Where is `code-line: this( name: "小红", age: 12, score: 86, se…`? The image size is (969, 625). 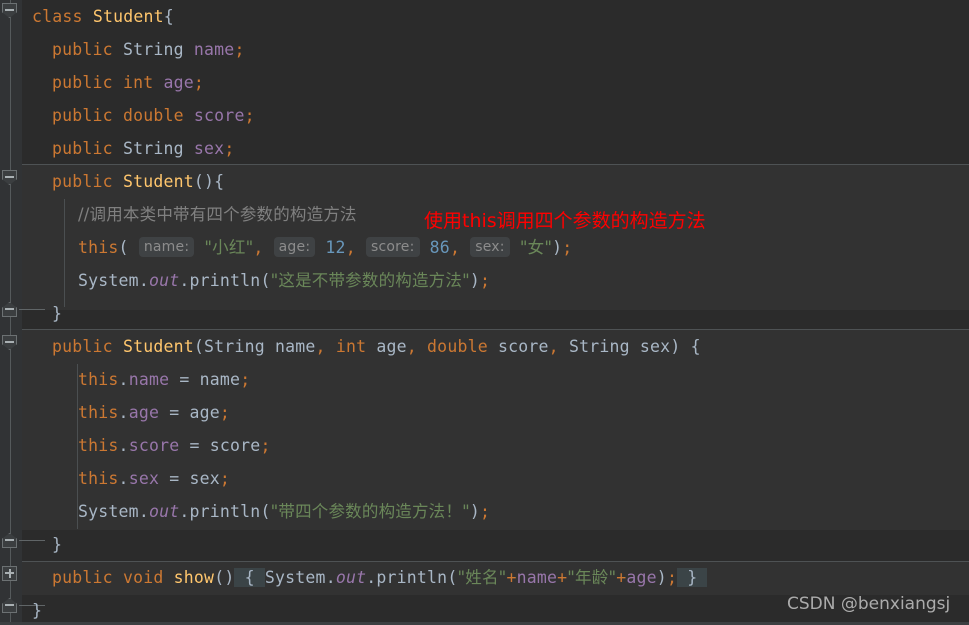 code-line: this( name: "小红", age: 12, score: 86, se… is located at coordinates (325, 247).